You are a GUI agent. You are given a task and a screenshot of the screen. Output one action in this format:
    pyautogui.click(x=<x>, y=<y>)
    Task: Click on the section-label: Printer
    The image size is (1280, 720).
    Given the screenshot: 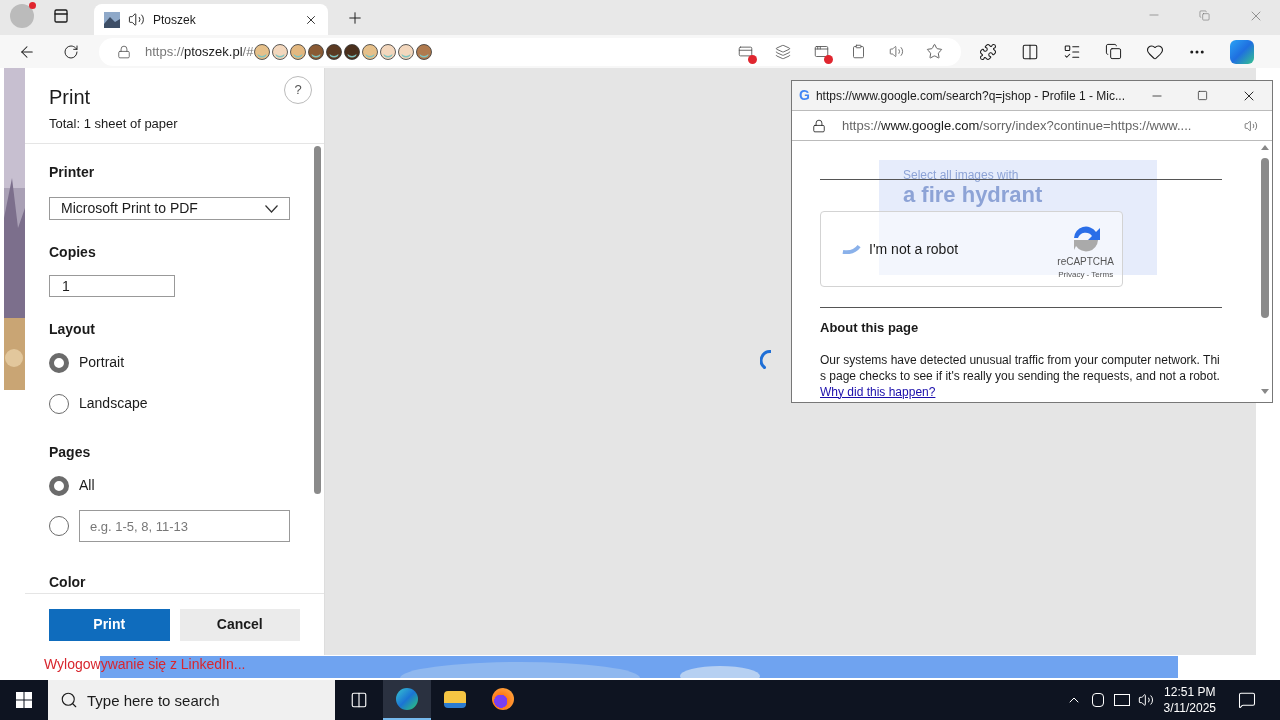 What is the action you would take?
    pyautogui.click(x=72, y=172)
    